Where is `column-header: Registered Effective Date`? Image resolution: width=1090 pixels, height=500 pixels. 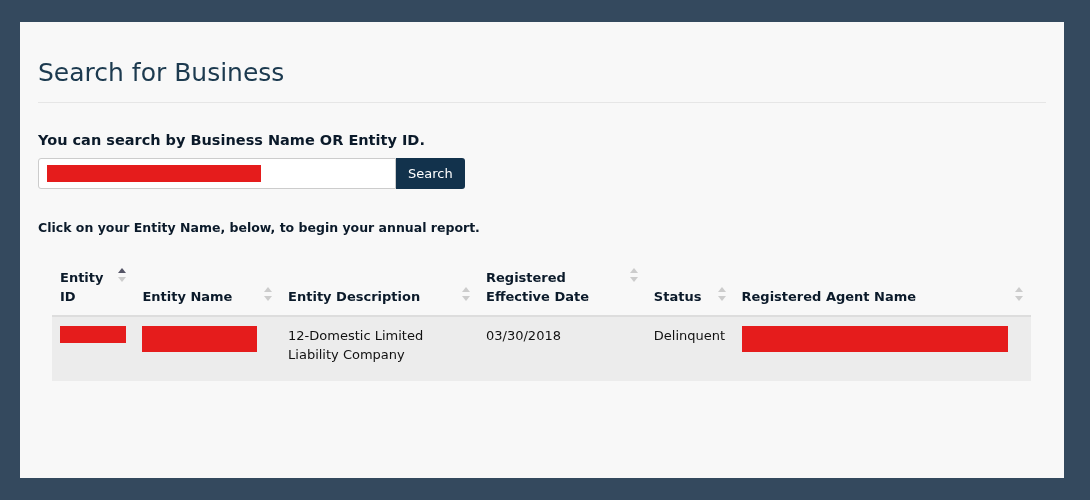
column-header: Registered Effective Date is located at coordinates (562, 287).